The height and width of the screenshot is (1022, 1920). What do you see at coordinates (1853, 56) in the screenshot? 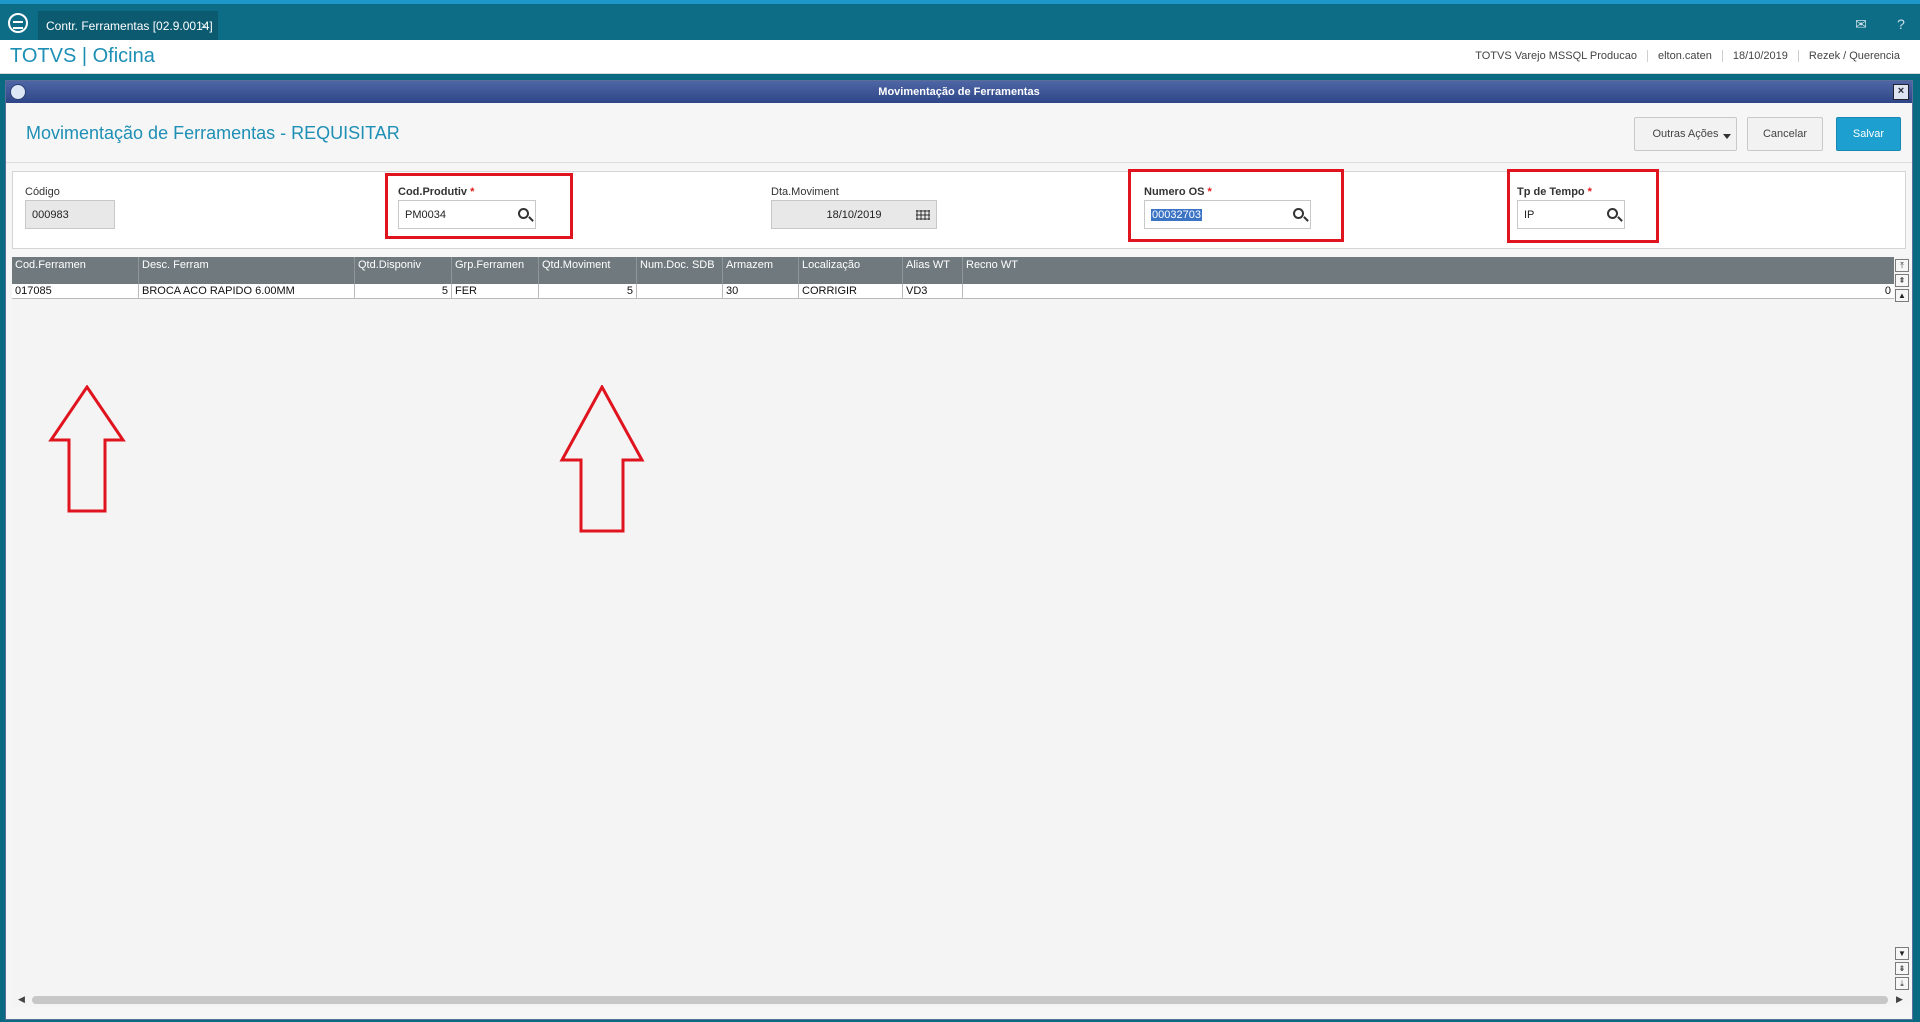
I see `branch-label: Rezek / Querencia` at bounding box center [1853, 56].